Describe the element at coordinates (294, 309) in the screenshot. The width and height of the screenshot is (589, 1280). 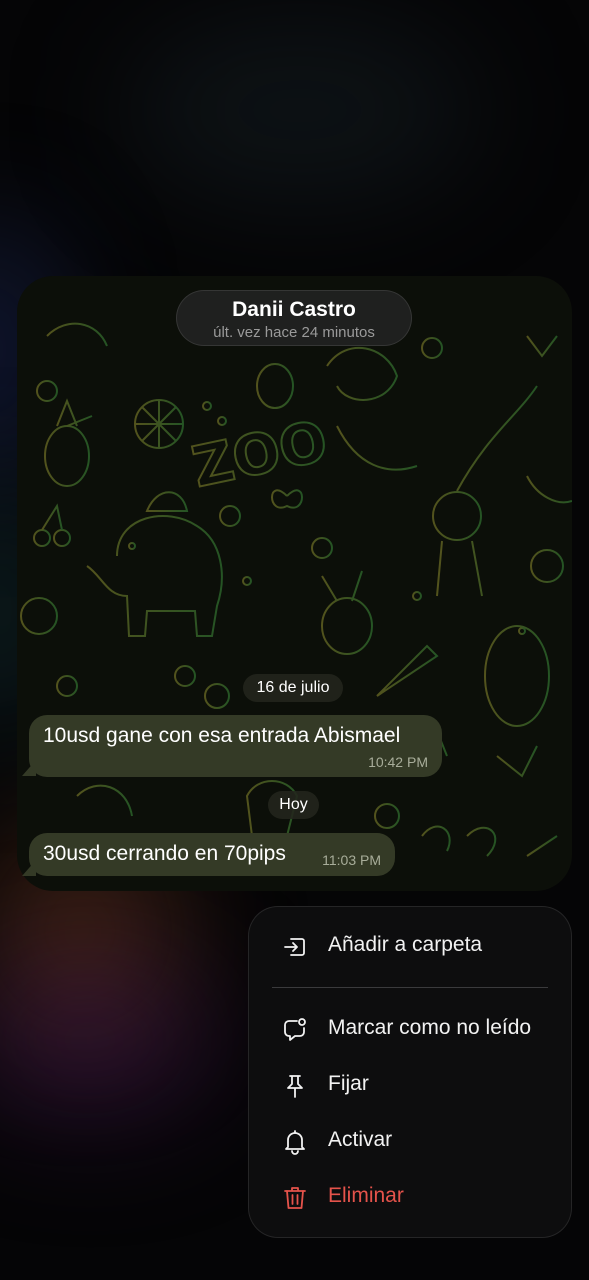
I see `contact-name: Danii Castro` at that location.